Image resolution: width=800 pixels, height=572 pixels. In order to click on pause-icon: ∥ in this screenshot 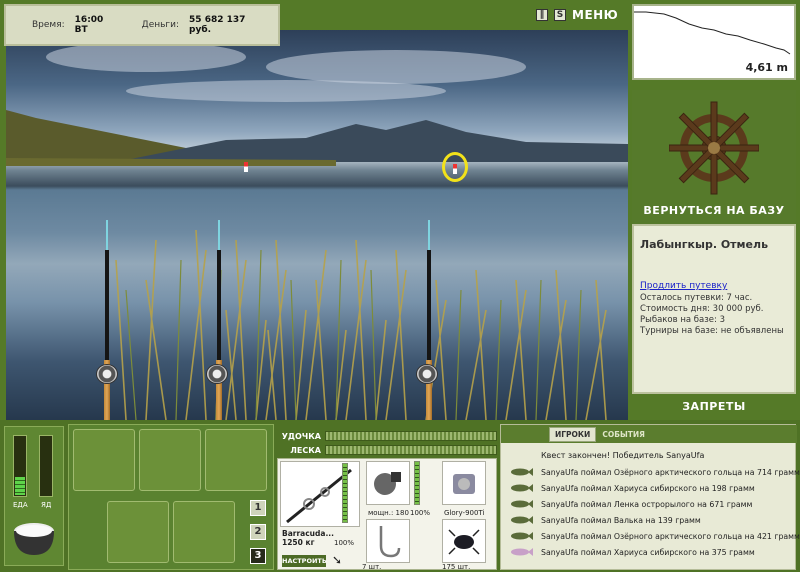, I will do `click(542, 15)`.